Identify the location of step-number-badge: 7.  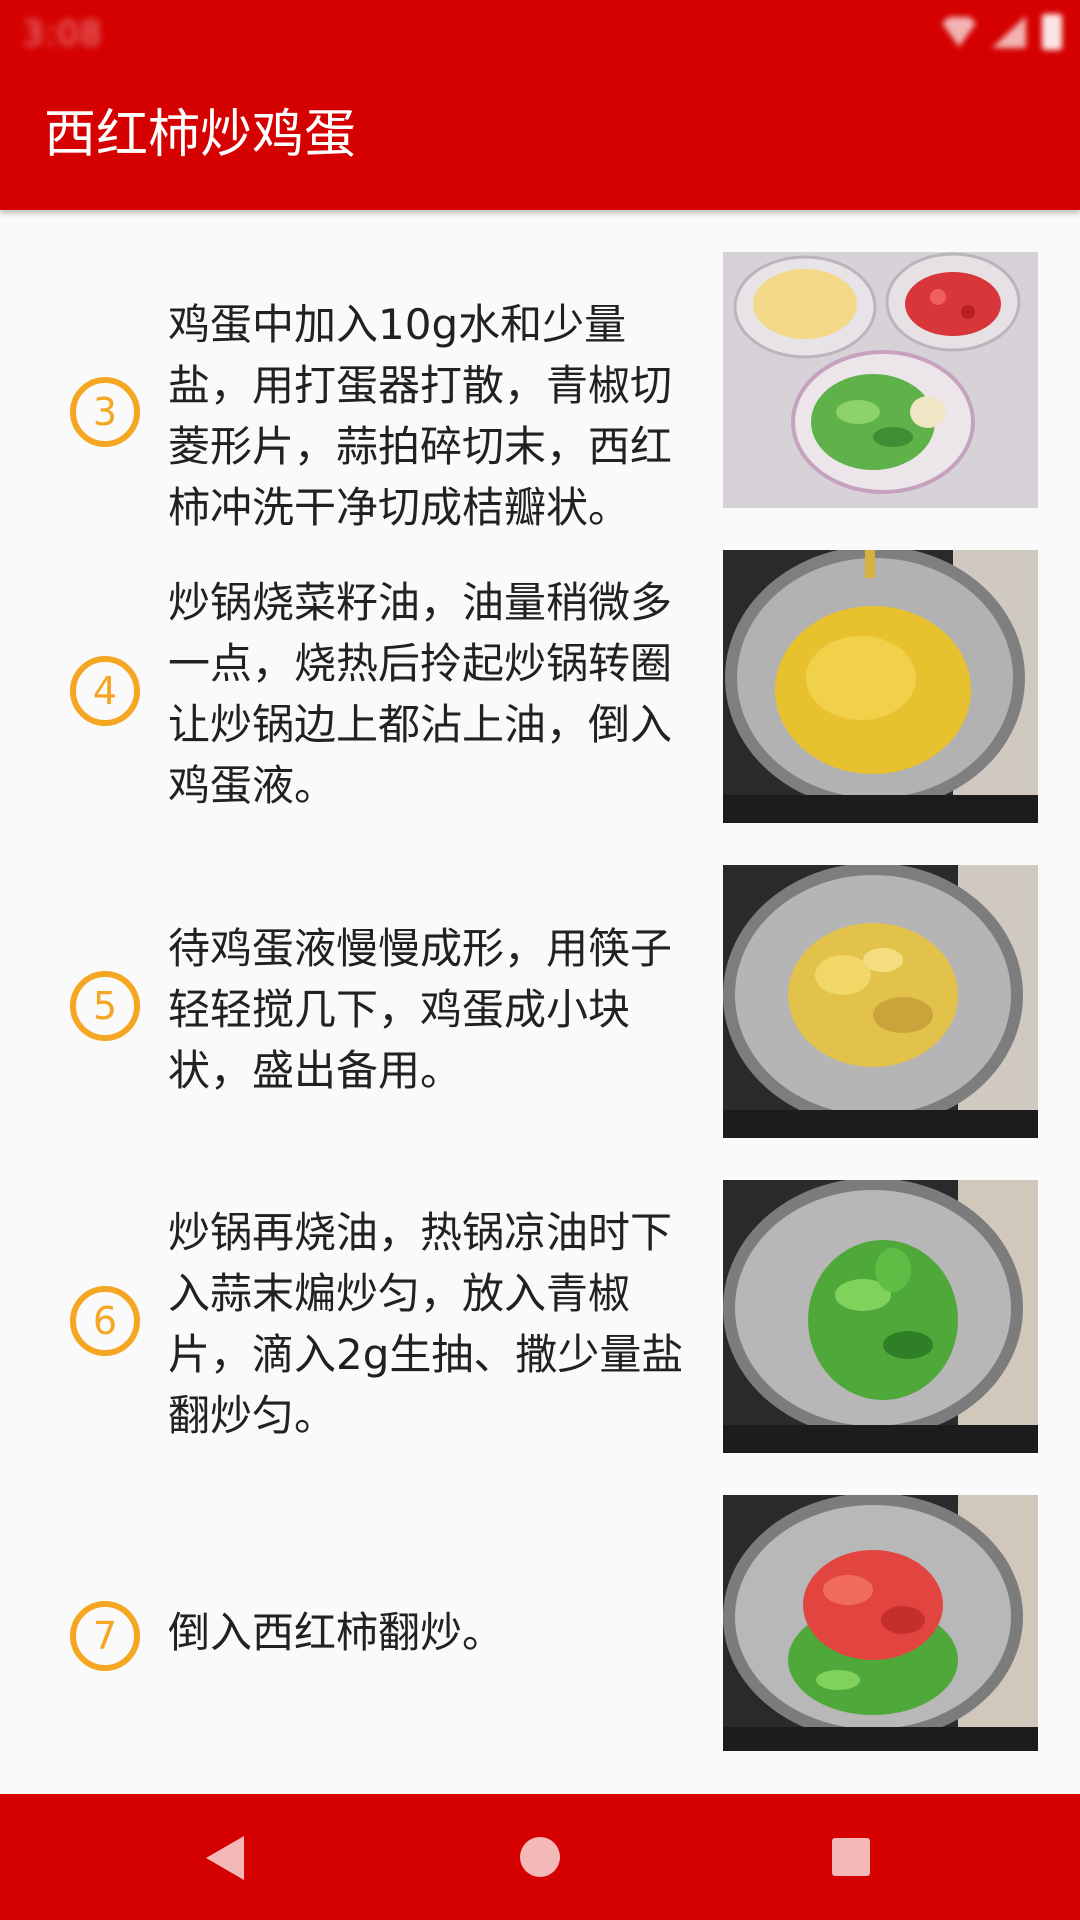
(105, 1636).